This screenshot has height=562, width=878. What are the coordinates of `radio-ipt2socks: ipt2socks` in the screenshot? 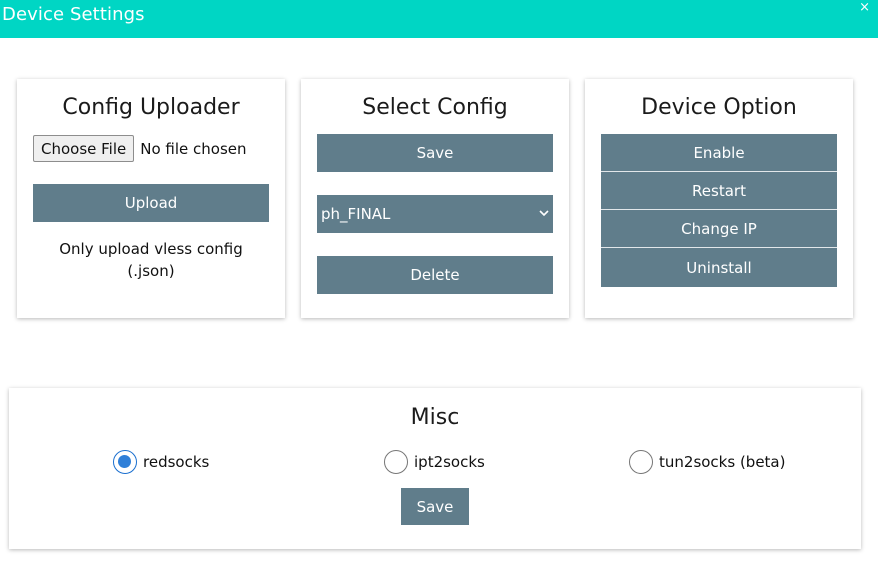 It's located at (434, 462).